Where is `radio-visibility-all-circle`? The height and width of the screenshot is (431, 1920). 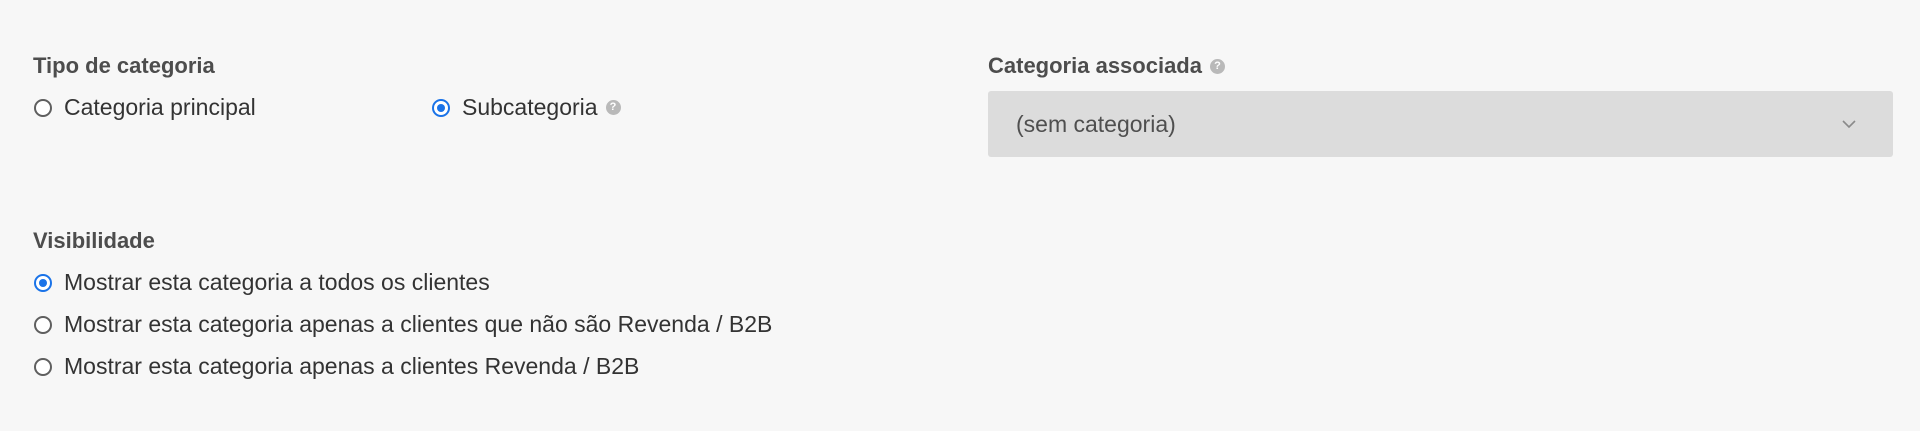
radio-visibility-all-circle is located at coordinates (43, 282).